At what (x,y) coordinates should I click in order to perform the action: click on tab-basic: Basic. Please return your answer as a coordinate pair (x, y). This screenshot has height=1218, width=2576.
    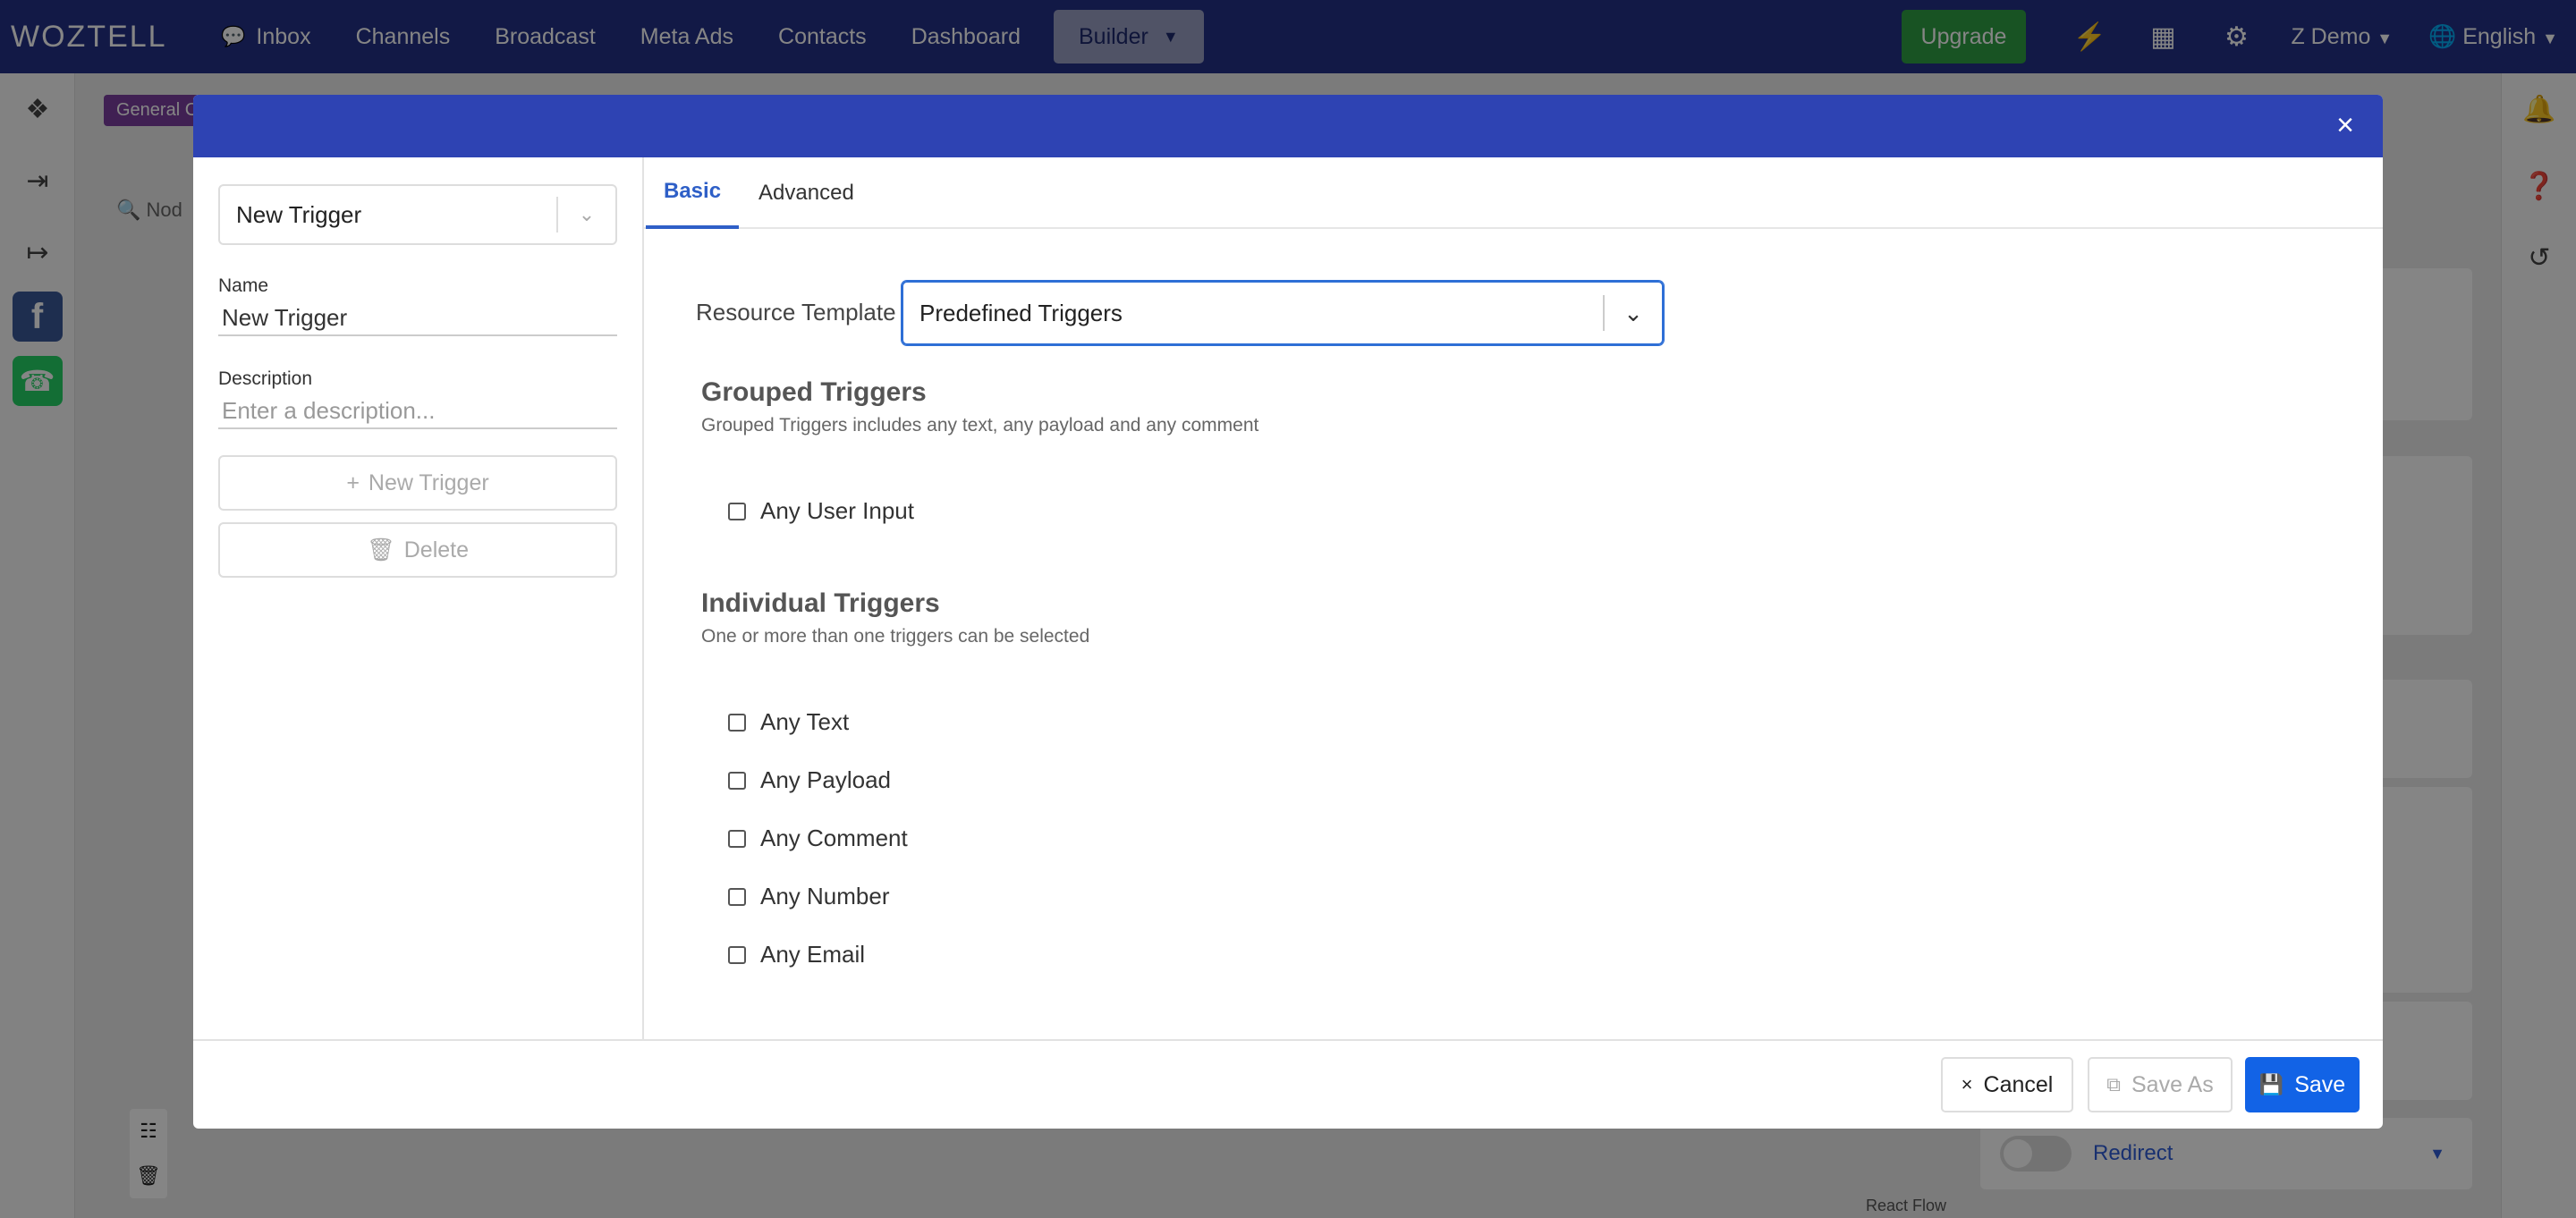
    Looking at the image, I should click on (693, 193).